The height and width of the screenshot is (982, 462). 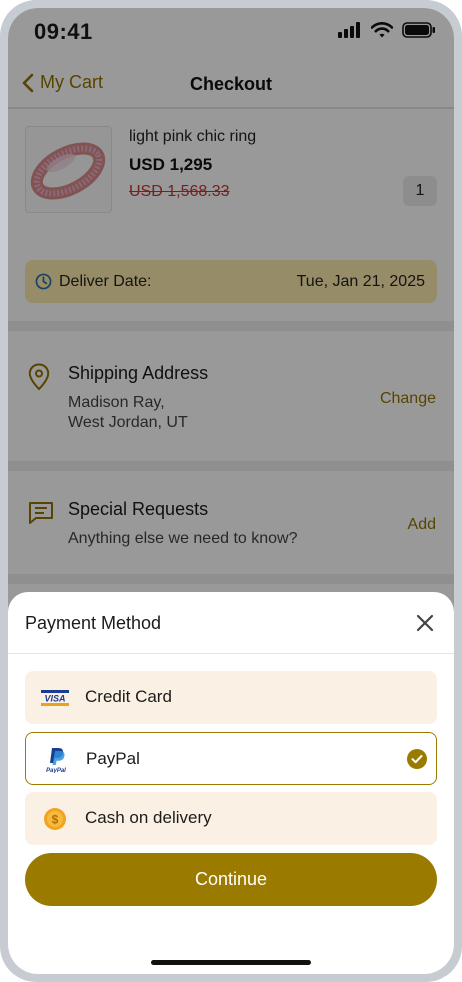 What do you see at coordinates (231, 697) in the screenshot?
I see `payment-option-credit-card: VISA Credit Card` at bounding box center [231, 697].